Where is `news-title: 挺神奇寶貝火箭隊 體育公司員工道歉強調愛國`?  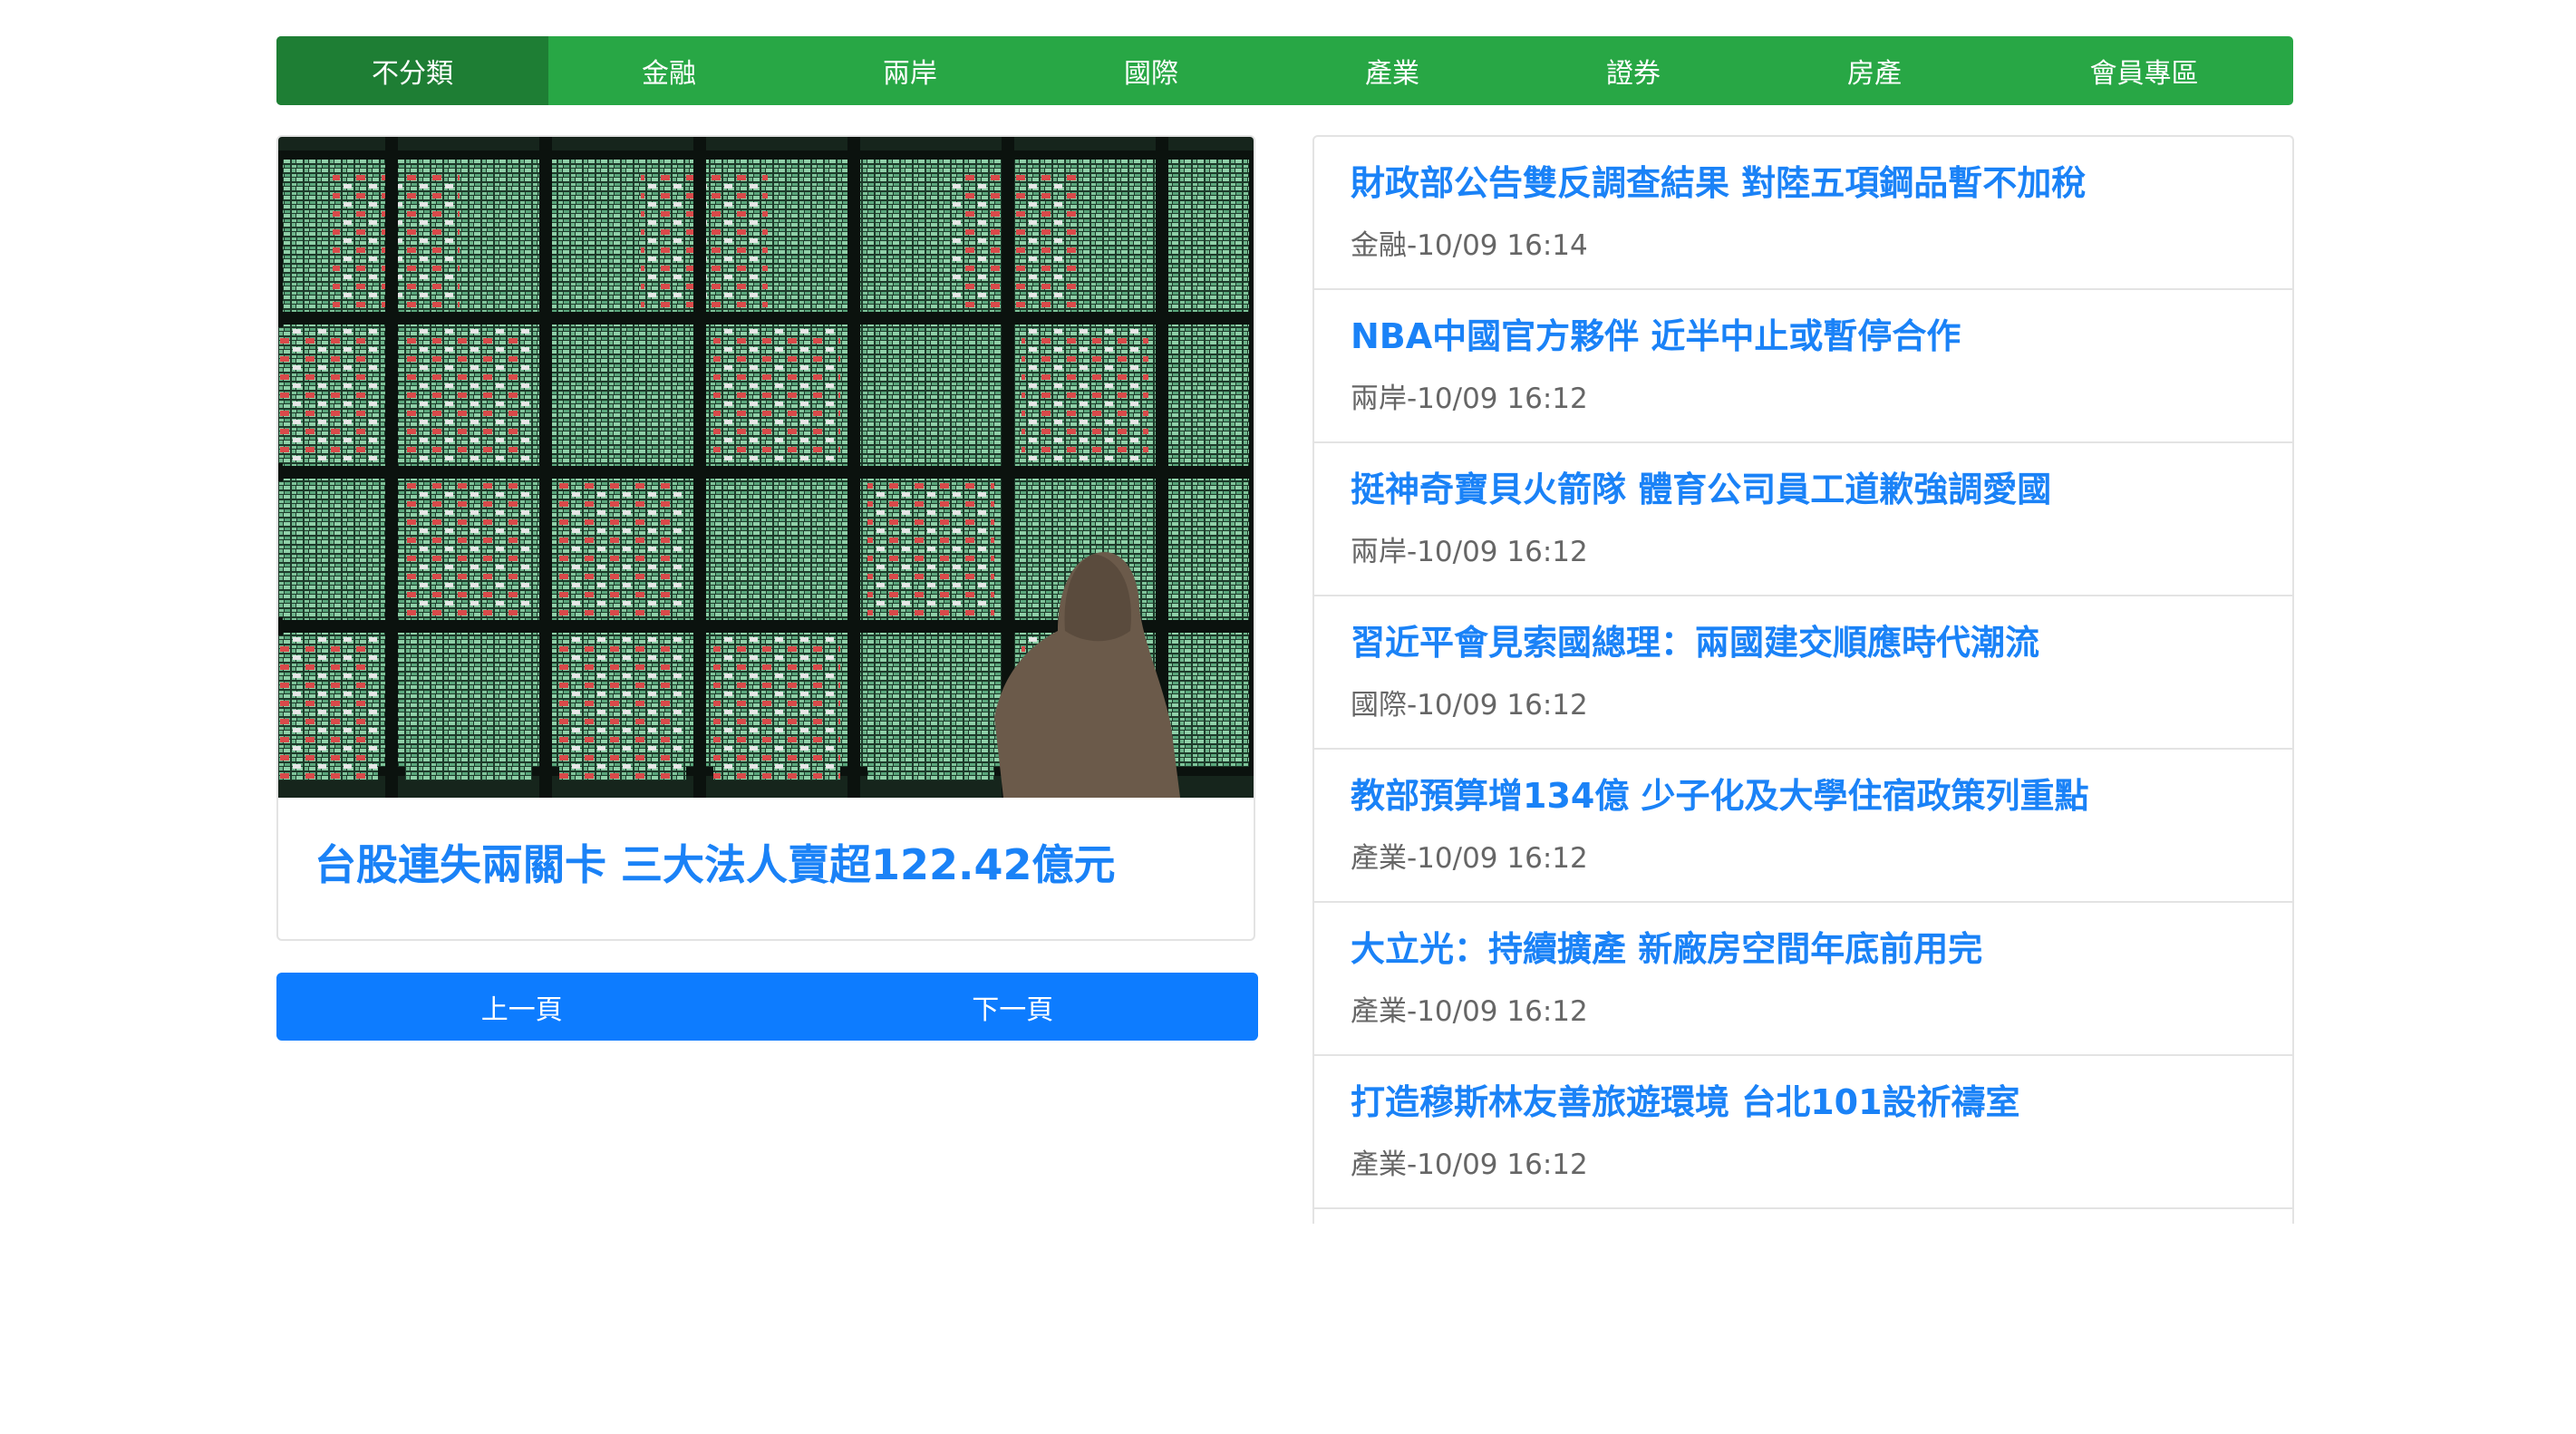 news-title: 挺神奇寶貝火箭隊 體育公司員工道歉強調愛國 is located at coordinates (1701, 486).